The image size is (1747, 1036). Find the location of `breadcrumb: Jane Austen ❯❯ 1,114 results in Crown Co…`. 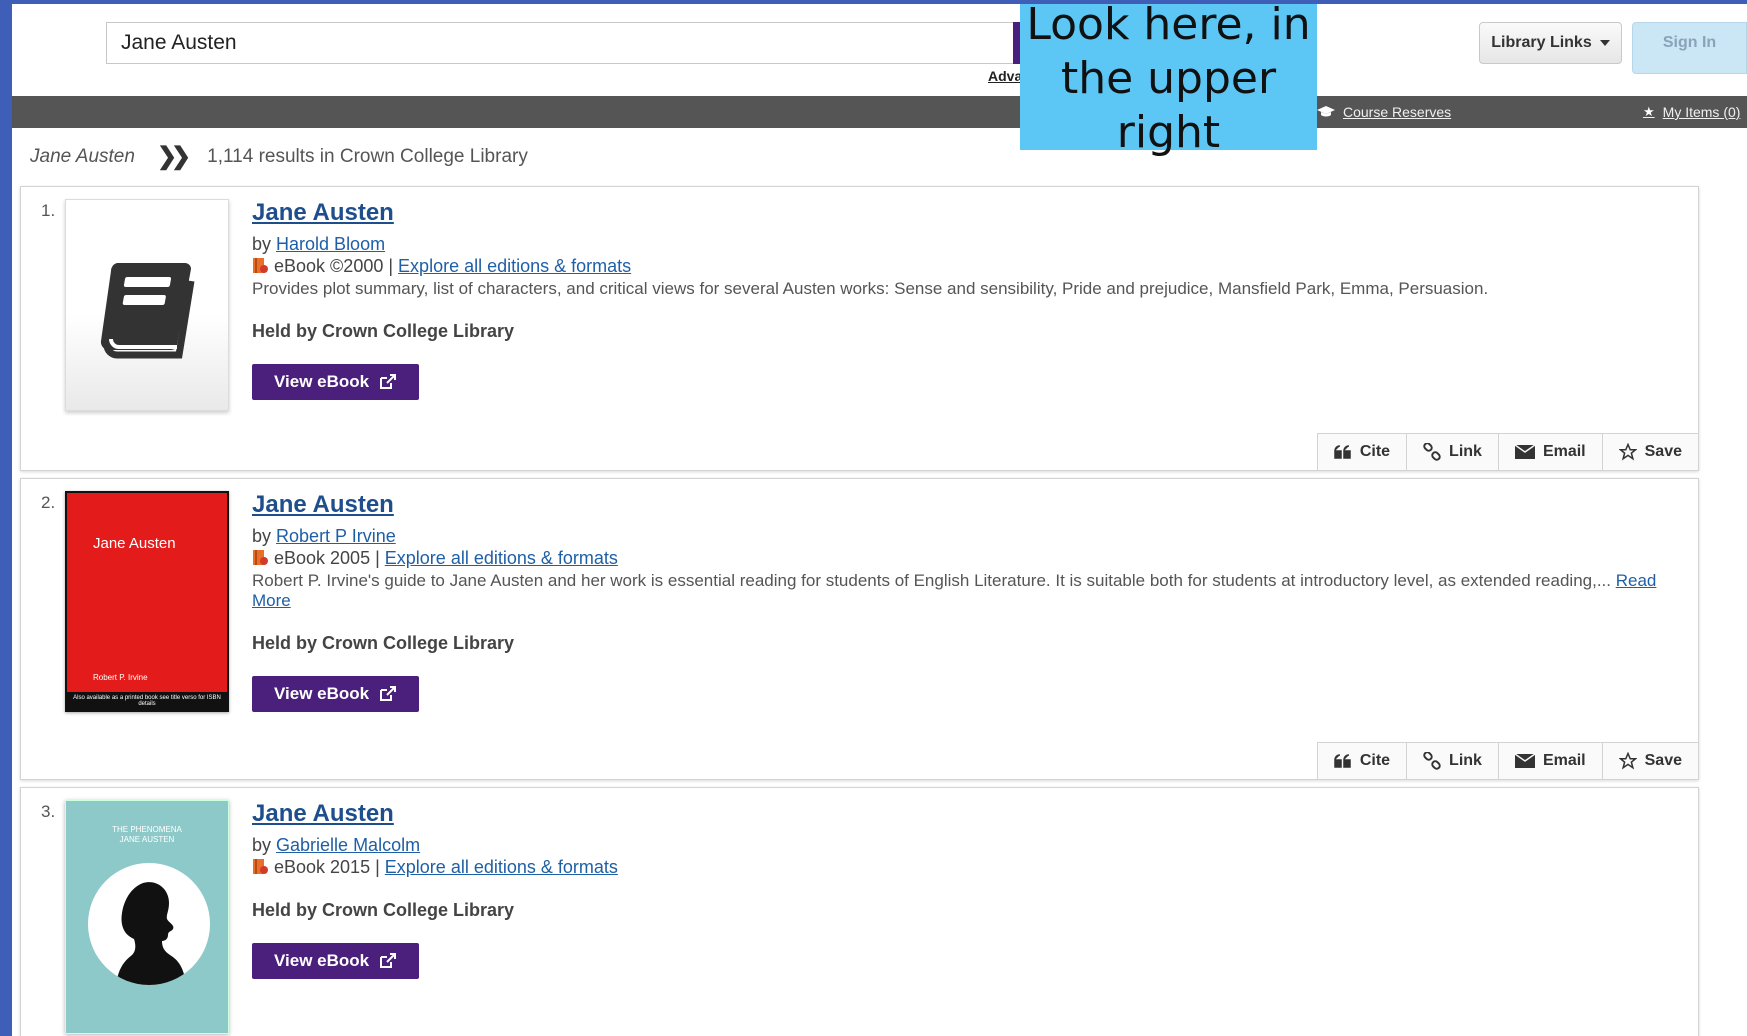

breadcrumb: Jane Austen ❯❯ 1,114 results in Crown Co… is located at coordinates (279, 156).